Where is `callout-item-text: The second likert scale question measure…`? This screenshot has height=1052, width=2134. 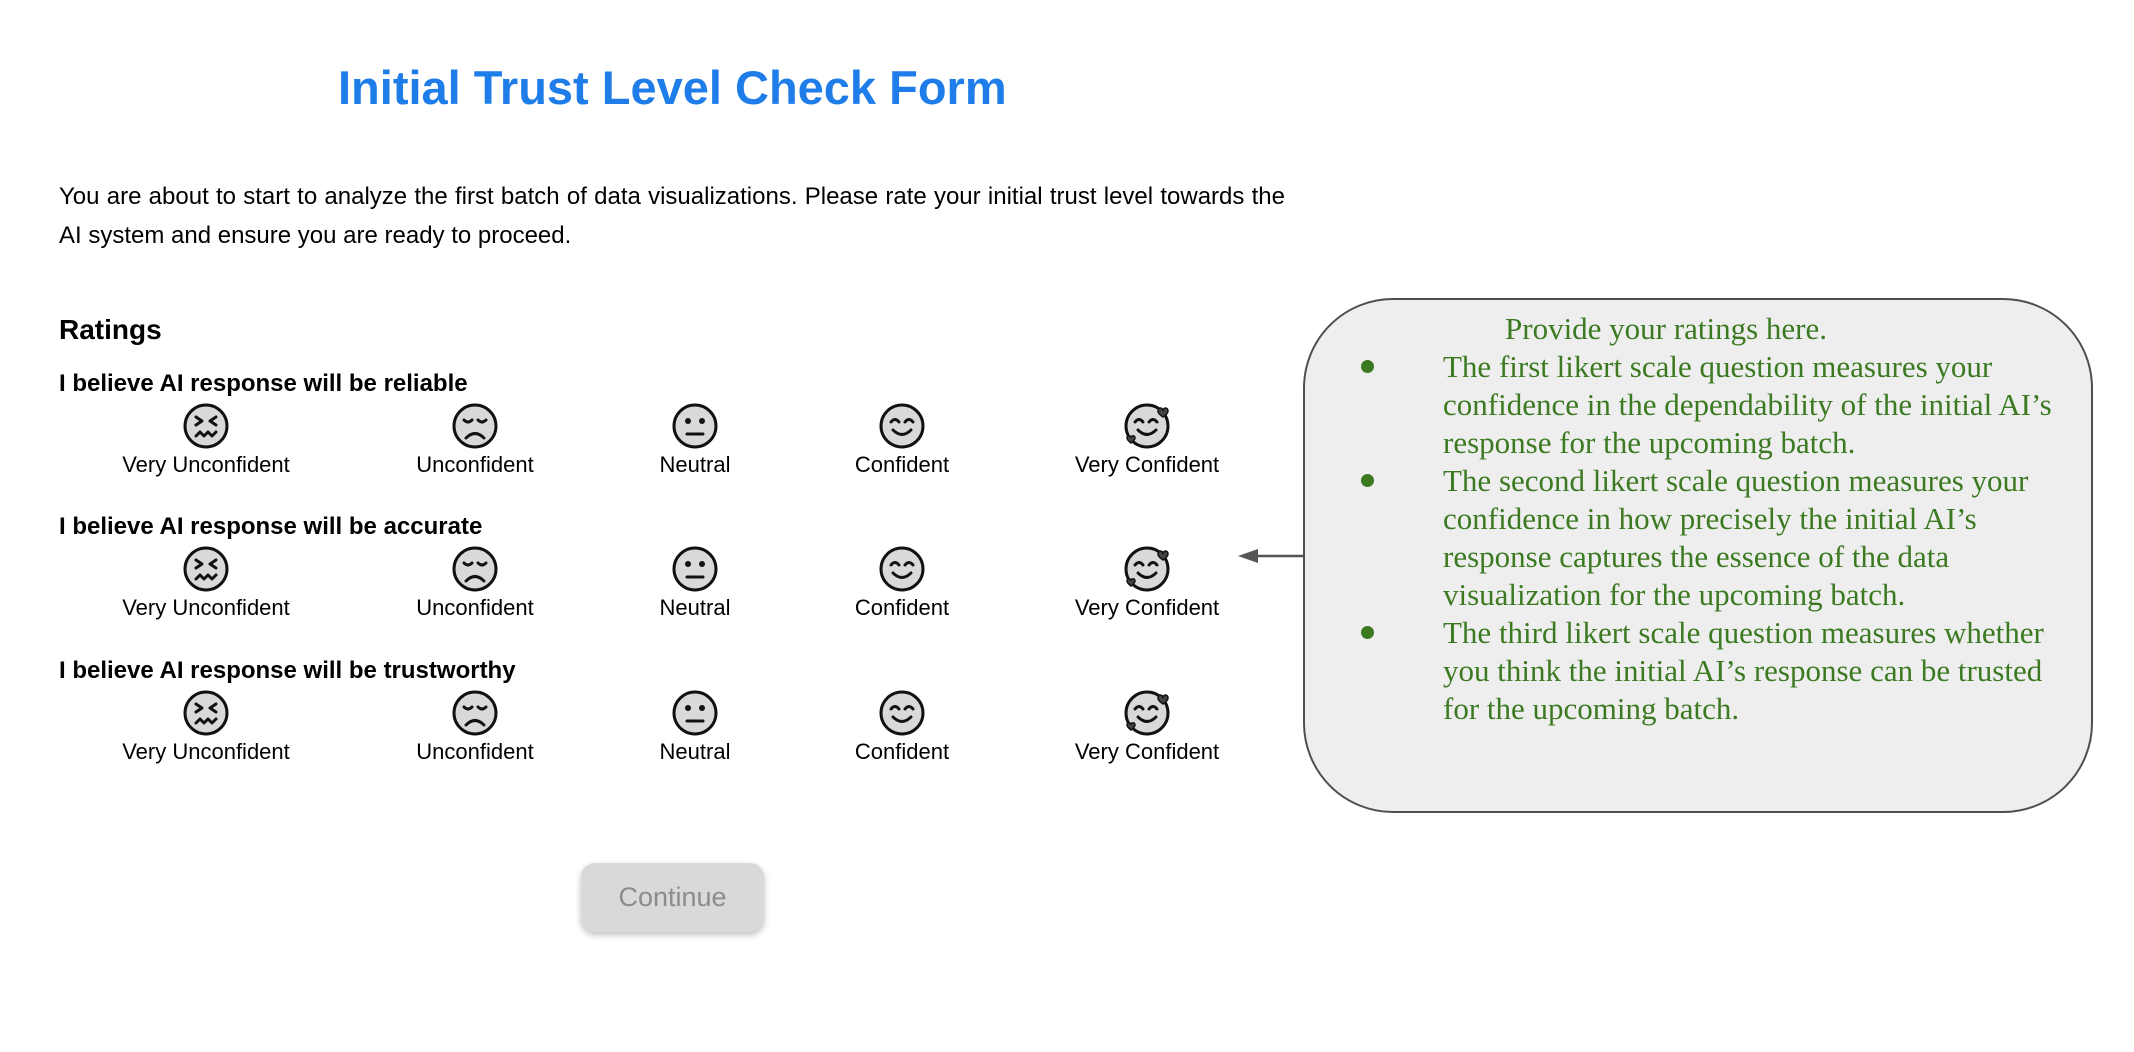
callout-item-text: The second likert scale question measure… is located at coordinates (1736, 537).